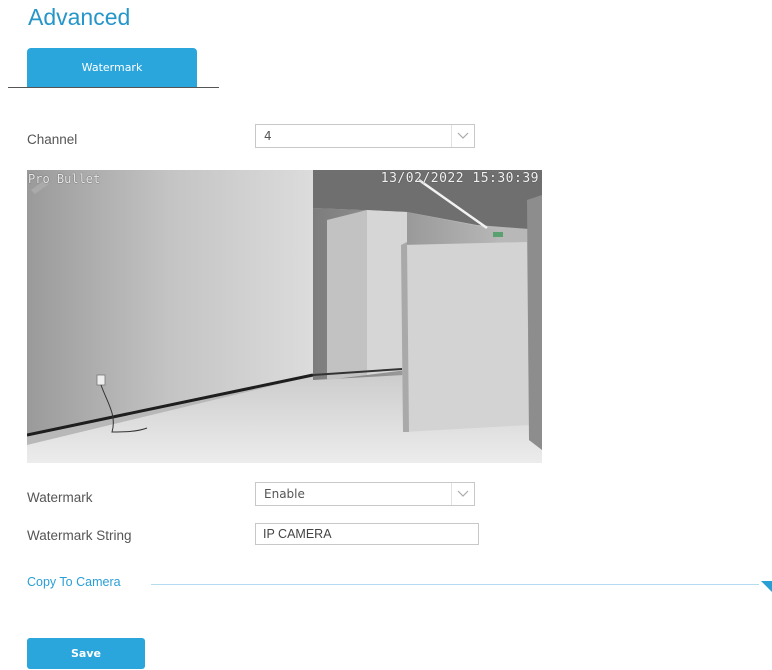  I want to click on channel-select: 4, so click(365, 136).